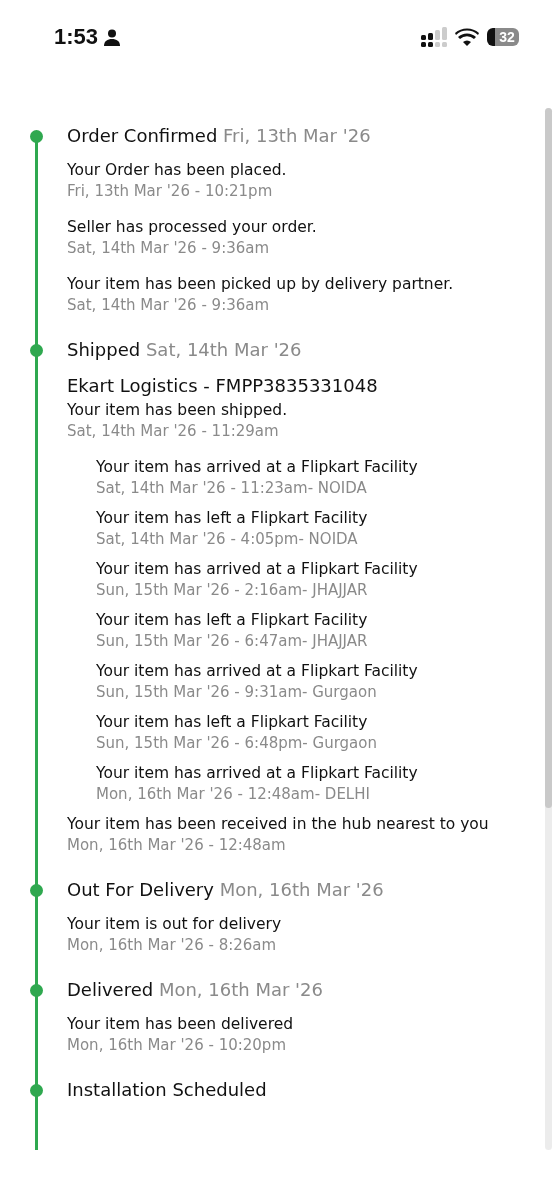 This screenshot has height=1200, width=555. I want to click on stage-heading: Delivered Mon, 16th Mar '26, so click(195, 990).